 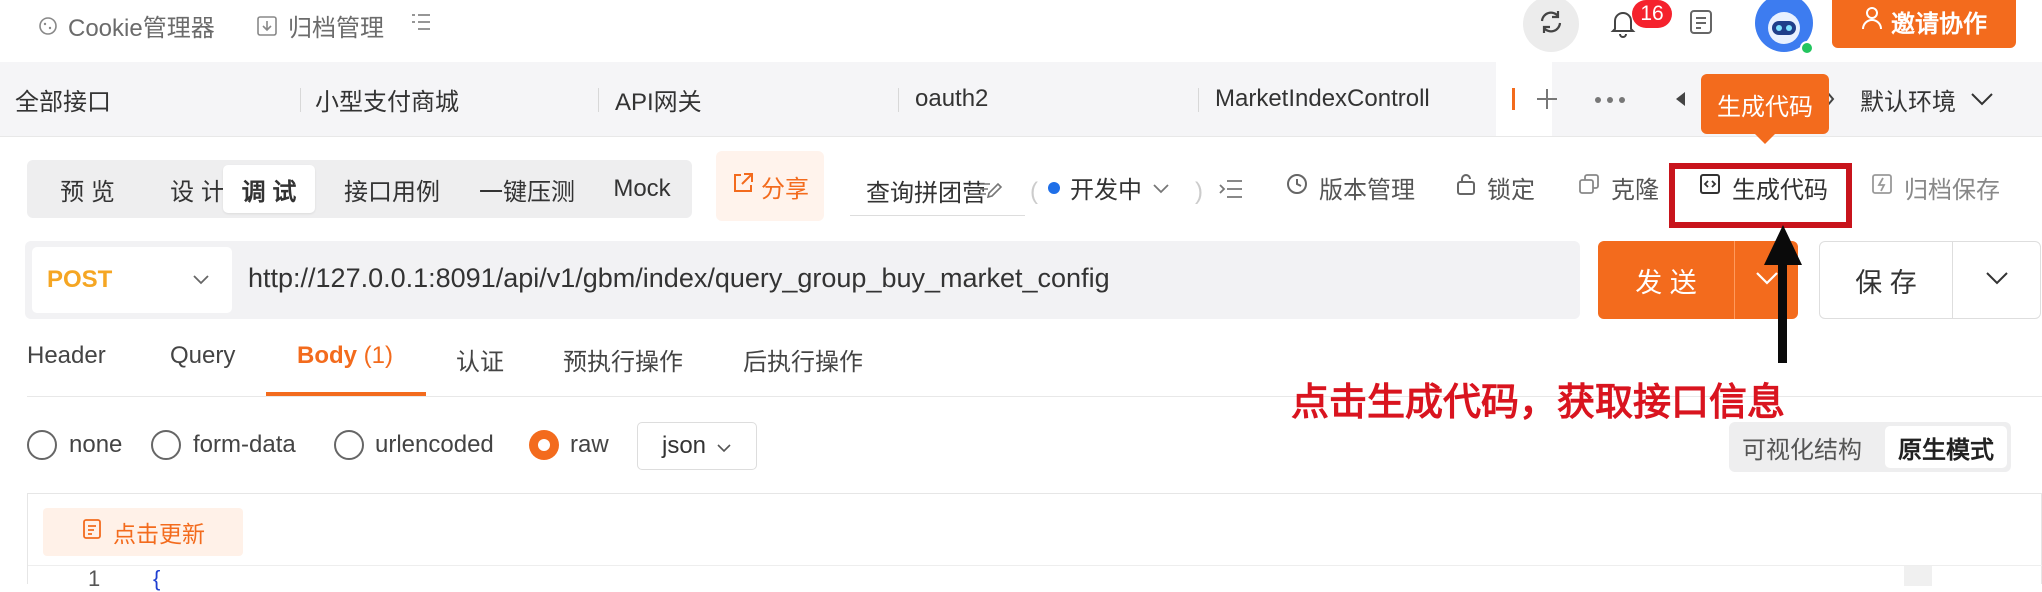 I want to click on tab-preview: 预 览, so click(x=87, y=189).